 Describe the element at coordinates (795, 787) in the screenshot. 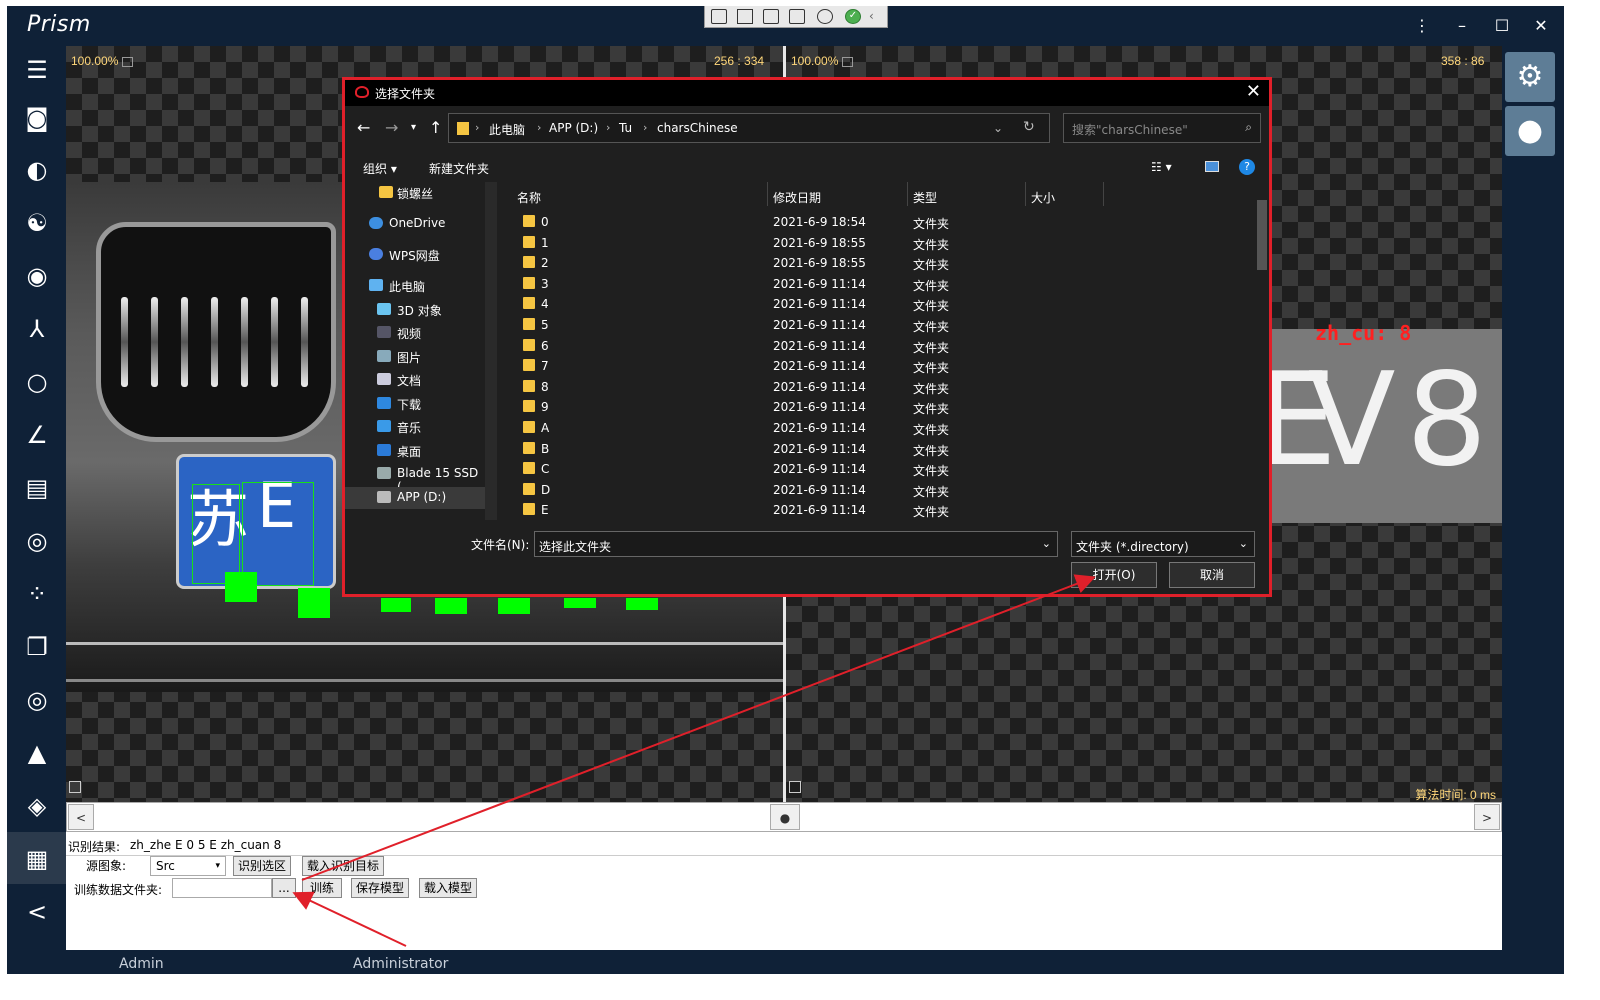

I see `right-checkbox` at that location.